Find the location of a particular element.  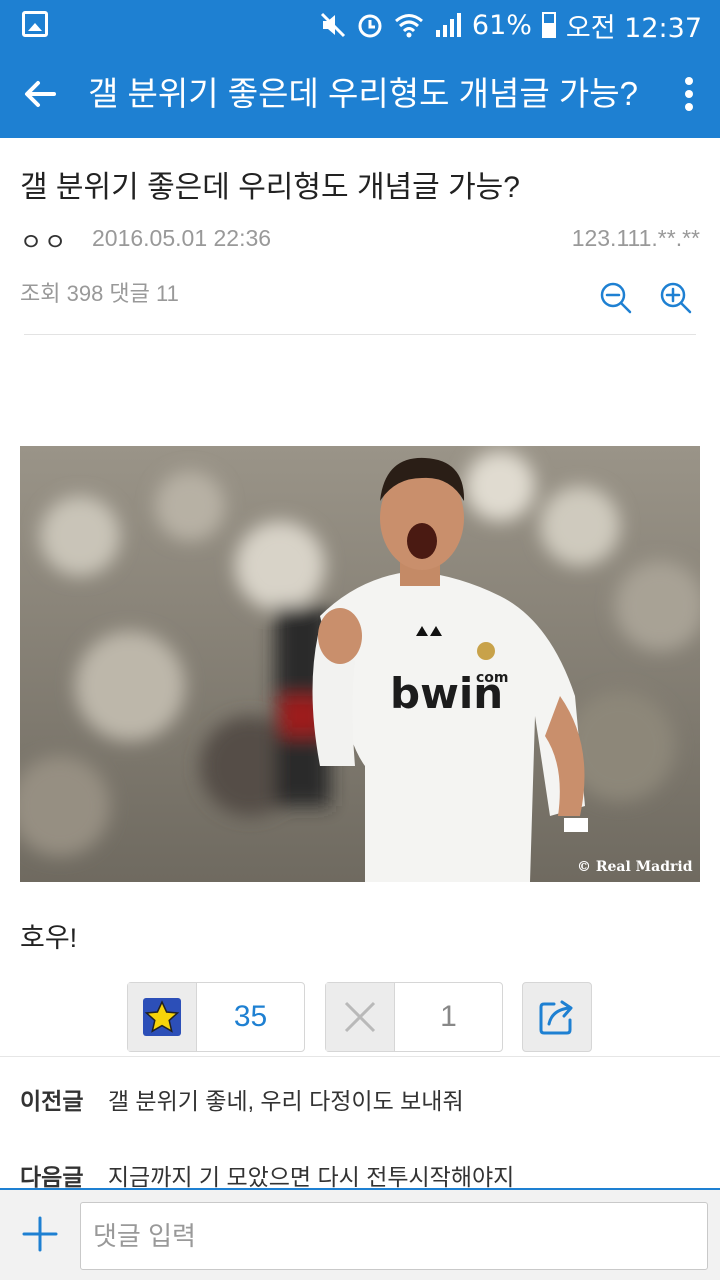

app-bar: 갤 분위기 좋은데 우리형도 개념글 가능? is located at coordinates (360, 94).